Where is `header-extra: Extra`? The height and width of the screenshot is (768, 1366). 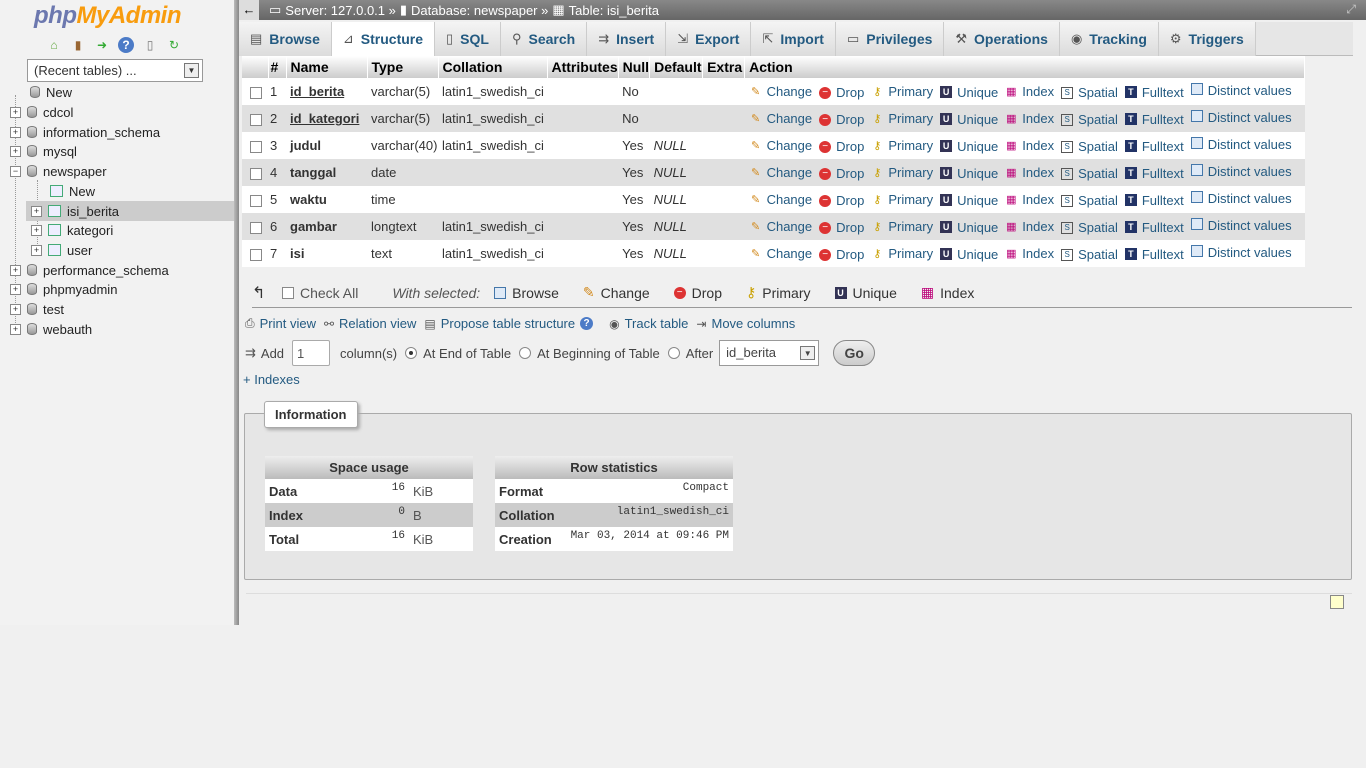
header-extra: Extra is located at coordinates (724, 67).